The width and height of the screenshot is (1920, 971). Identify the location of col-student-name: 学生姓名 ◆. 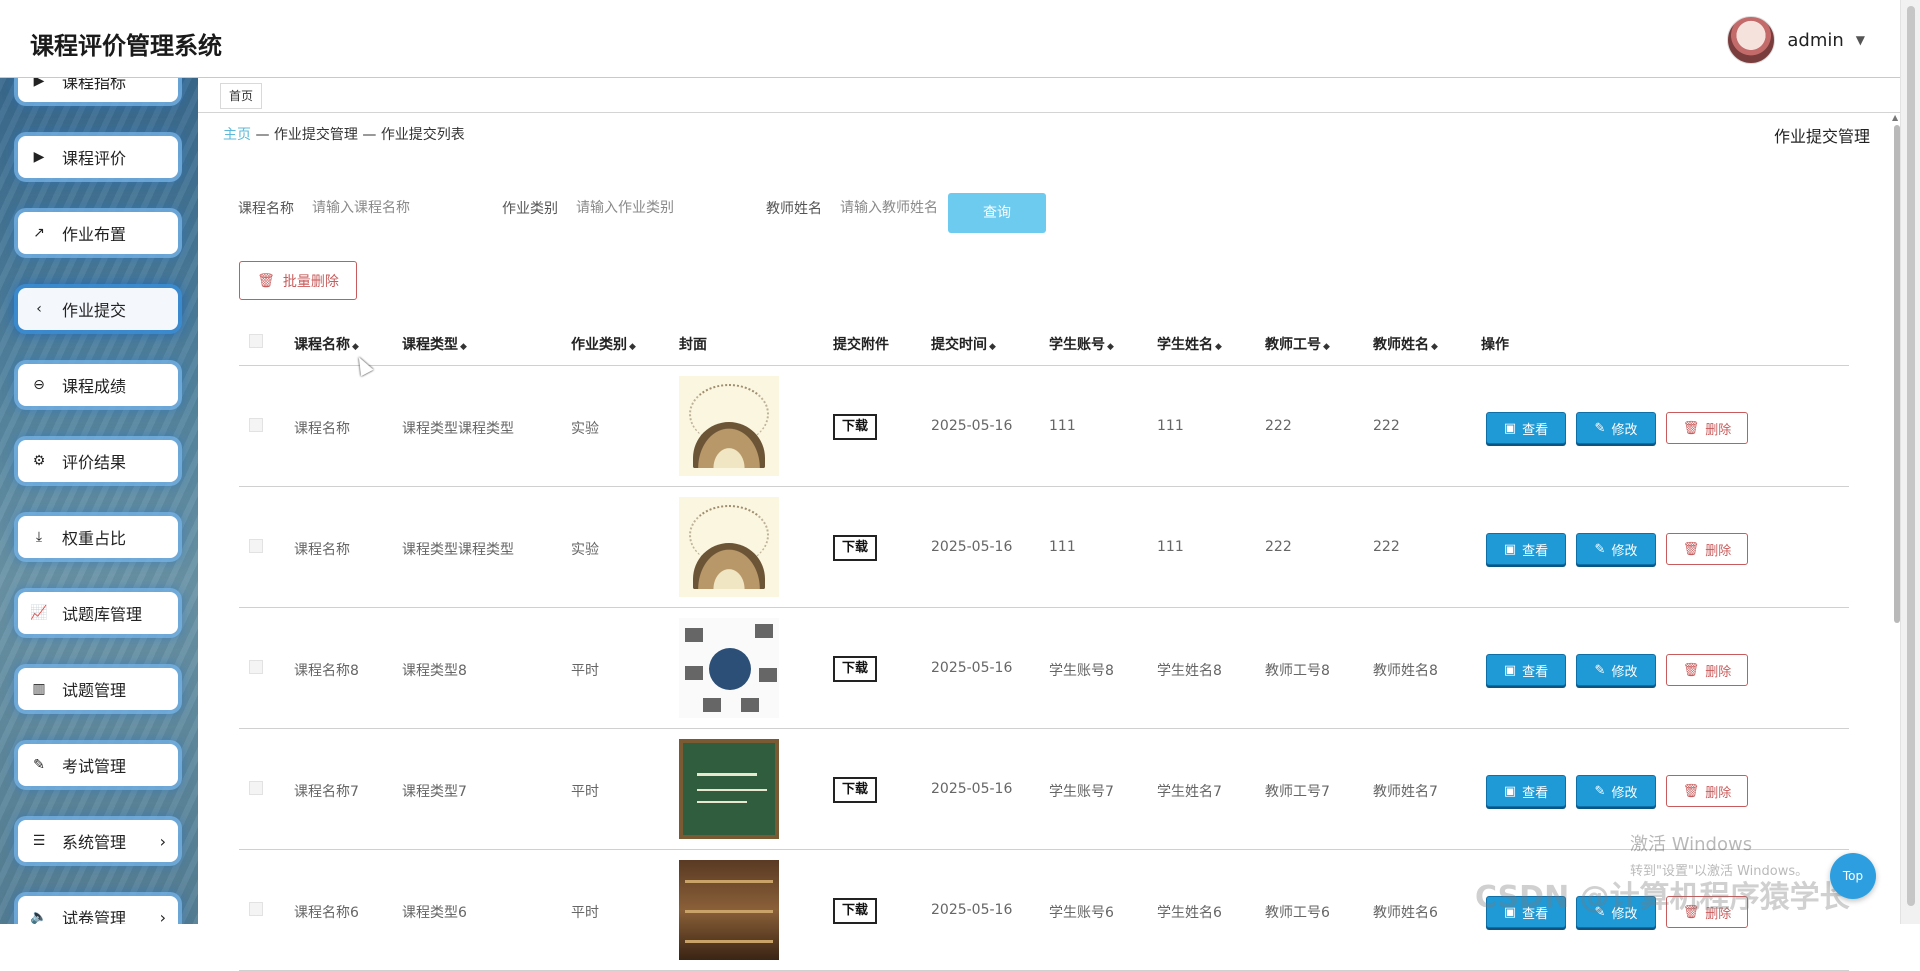
(1189, 344).